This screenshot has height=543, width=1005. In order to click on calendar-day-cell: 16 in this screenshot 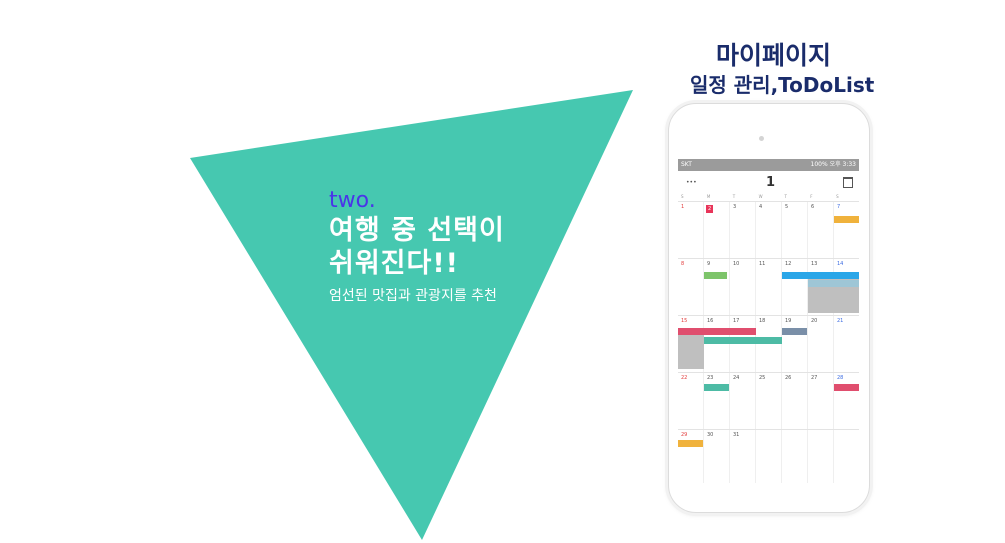, I will do `click(716, 344)`.